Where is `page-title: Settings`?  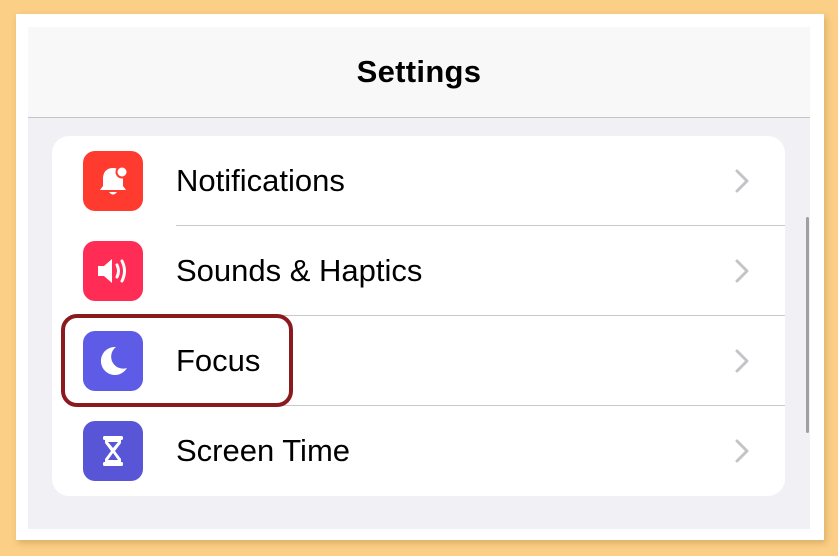 page-title: Settings is located at coordinates (419, 71).